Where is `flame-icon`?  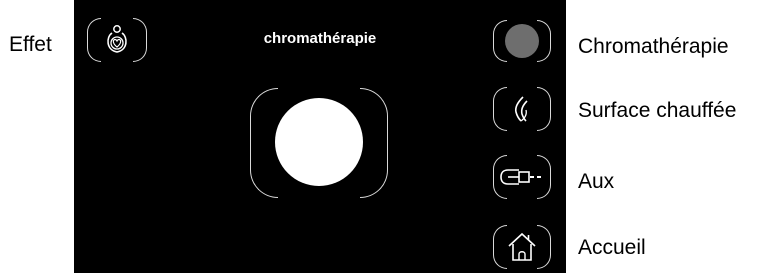 flame-icon is located at coordinates (521, 109).